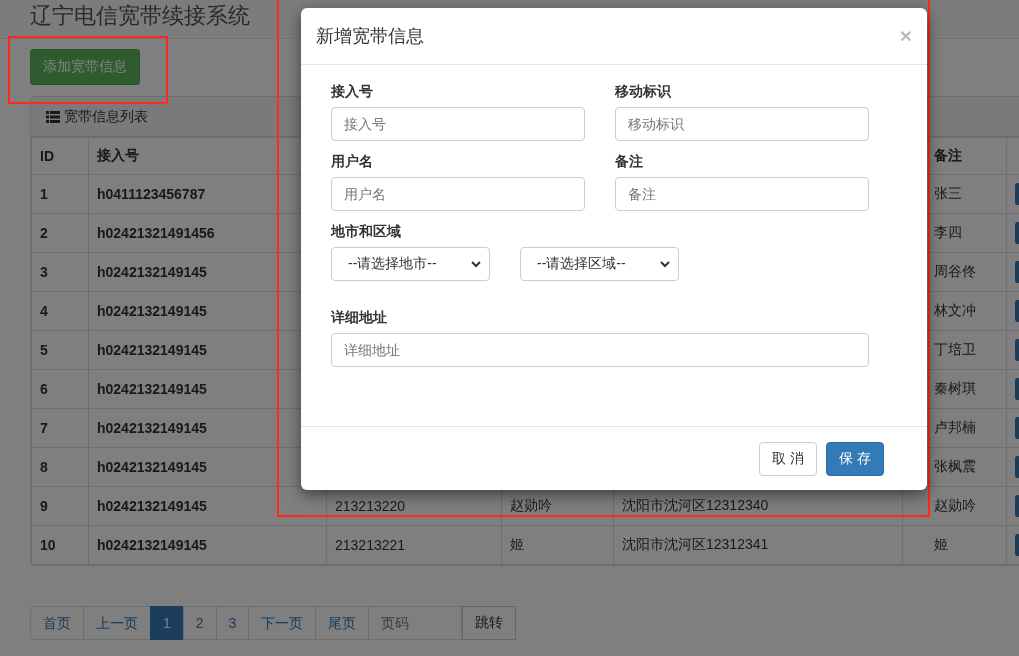 This screenshot has height=656, width=1019. What do you see at coordinates (695, 505) in the screenshot?
I see `table-cell: 沈阳市沈河区12312340` at bounding box center [695, 505].